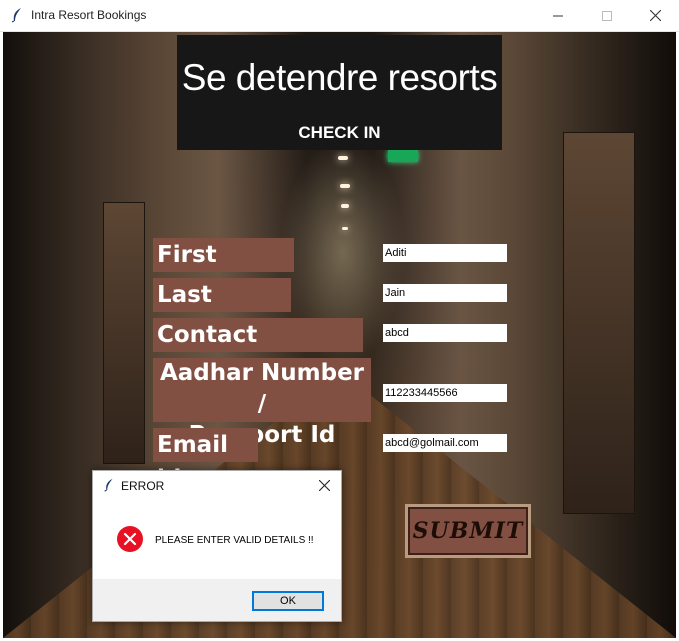 This screenshot has width=679, height=641. What do you see at coordinates (130, 539) in the screenshot?
I see `error-icon` at bounding box center [130, 539].